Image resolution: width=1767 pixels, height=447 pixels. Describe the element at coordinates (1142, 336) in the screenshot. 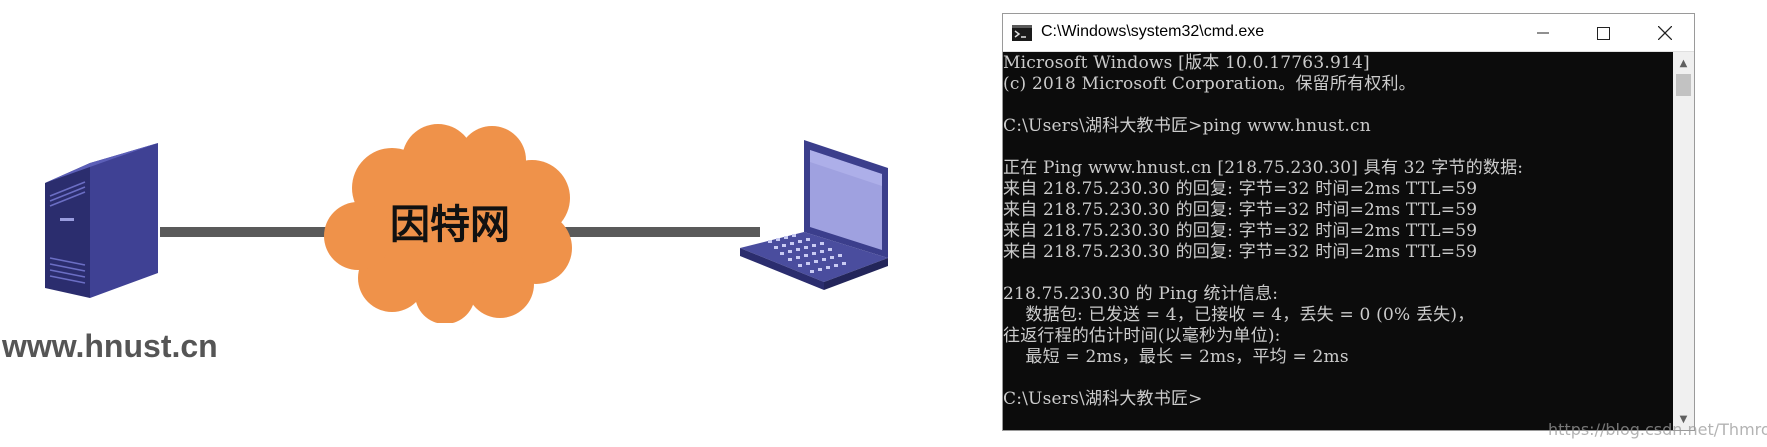

I see `console-line: 往返行程的估计时间(以毫秒为单位):` at that location.